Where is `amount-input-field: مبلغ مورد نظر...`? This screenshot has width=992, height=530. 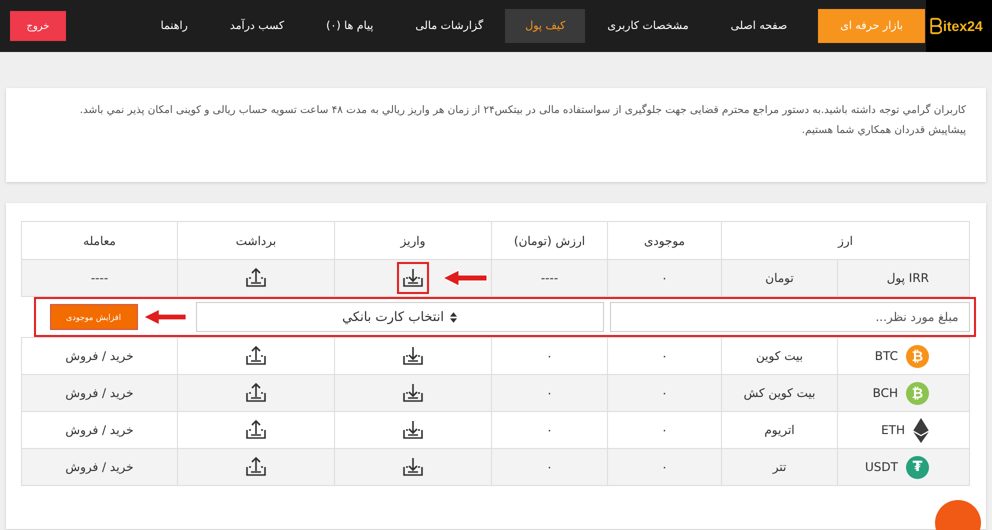 amount-input-field: مبلغ مورد نظر... is located at coordinates (790, 317).